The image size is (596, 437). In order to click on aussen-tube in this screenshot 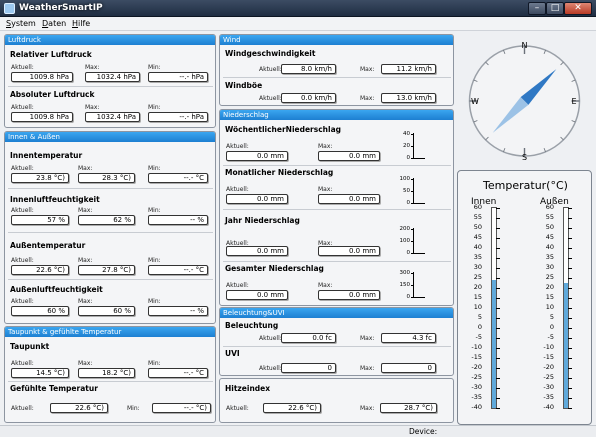, I will do `click(567, 308)`.